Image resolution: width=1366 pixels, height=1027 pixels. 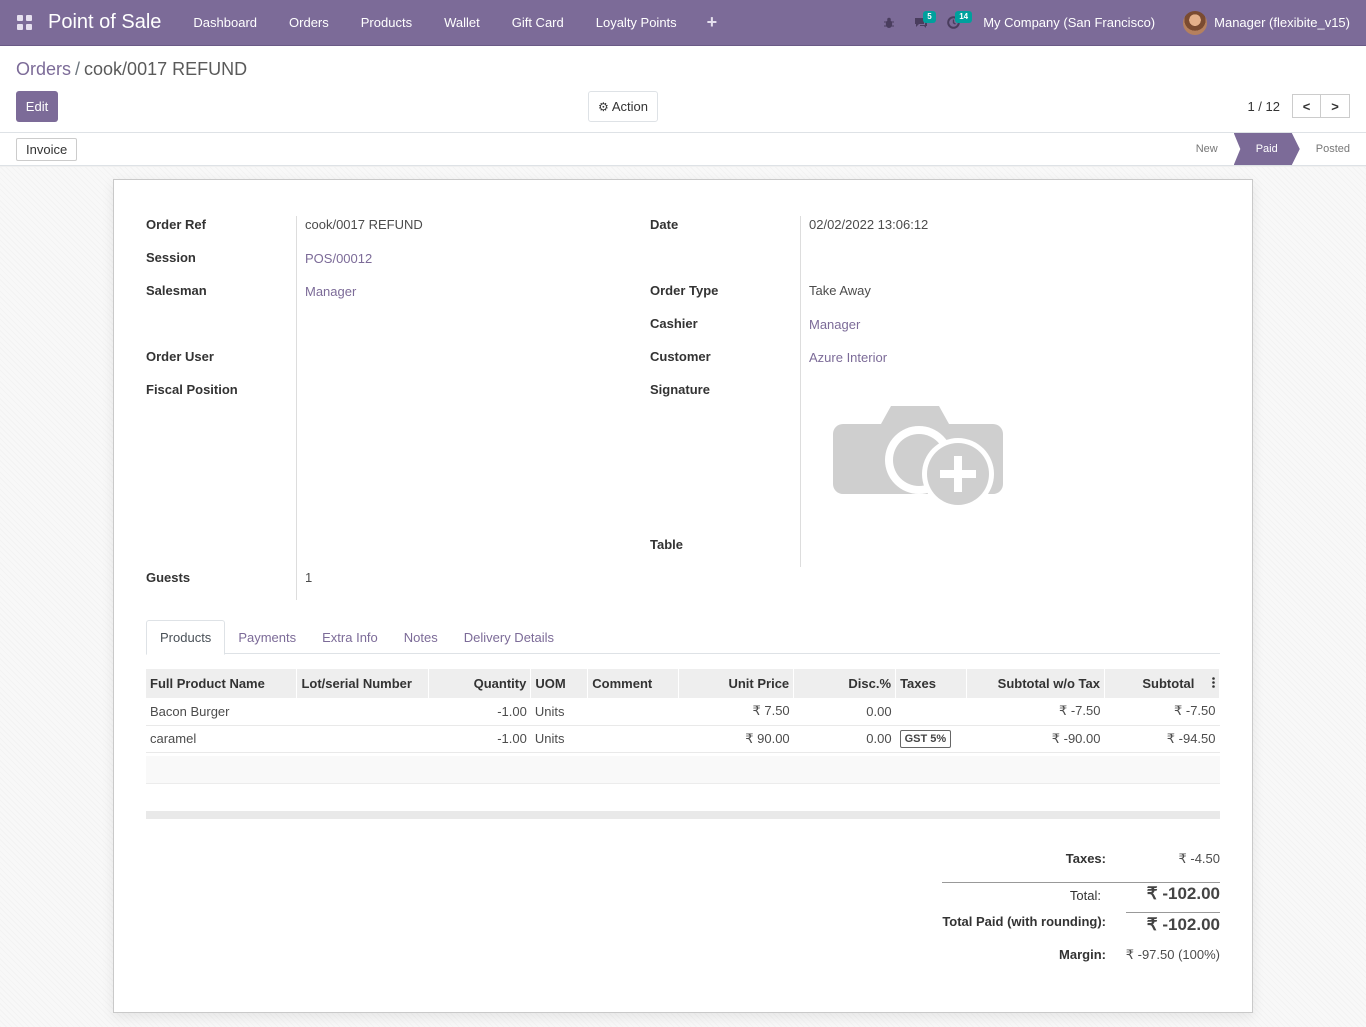 I want to click on stage-paid: Paid, so click(x=1266, y=149).